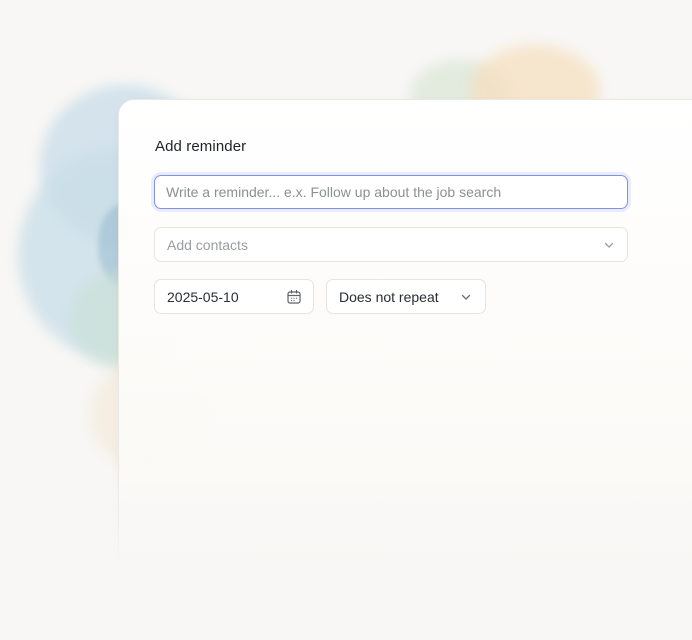  What do you see at coordinates (391, 192) in the screenshot?
I see `reminder-text-input` at bounding box center [391, 192].